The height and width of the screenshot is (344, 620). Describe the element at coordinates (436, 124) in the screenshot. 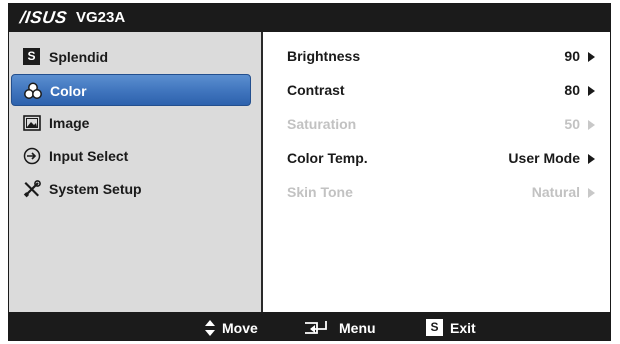

I see `saturation-setting: Saturation 50` at that location.